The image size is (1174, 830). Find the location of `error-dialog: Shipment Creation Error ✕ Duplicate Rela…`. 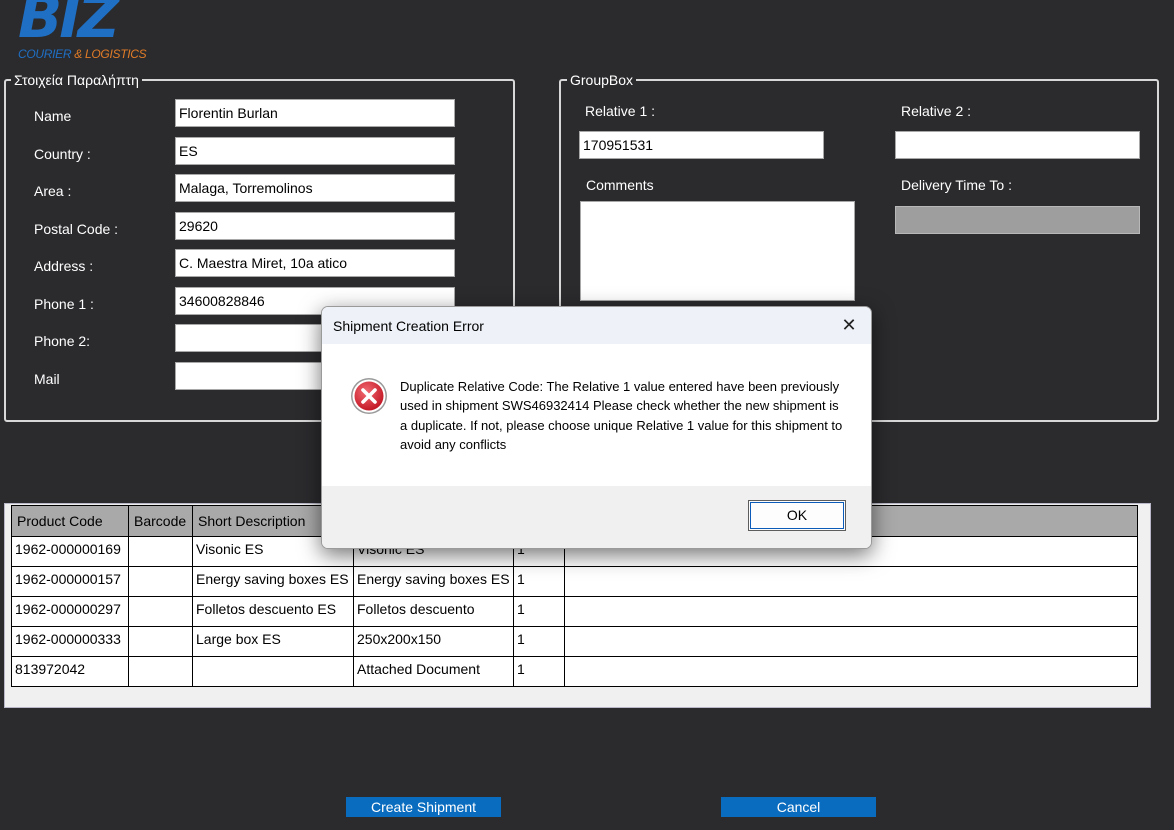

error-dialog: Shipment Creation Error ✕ Duplicate Rela… is located at coordinates (596, 427).